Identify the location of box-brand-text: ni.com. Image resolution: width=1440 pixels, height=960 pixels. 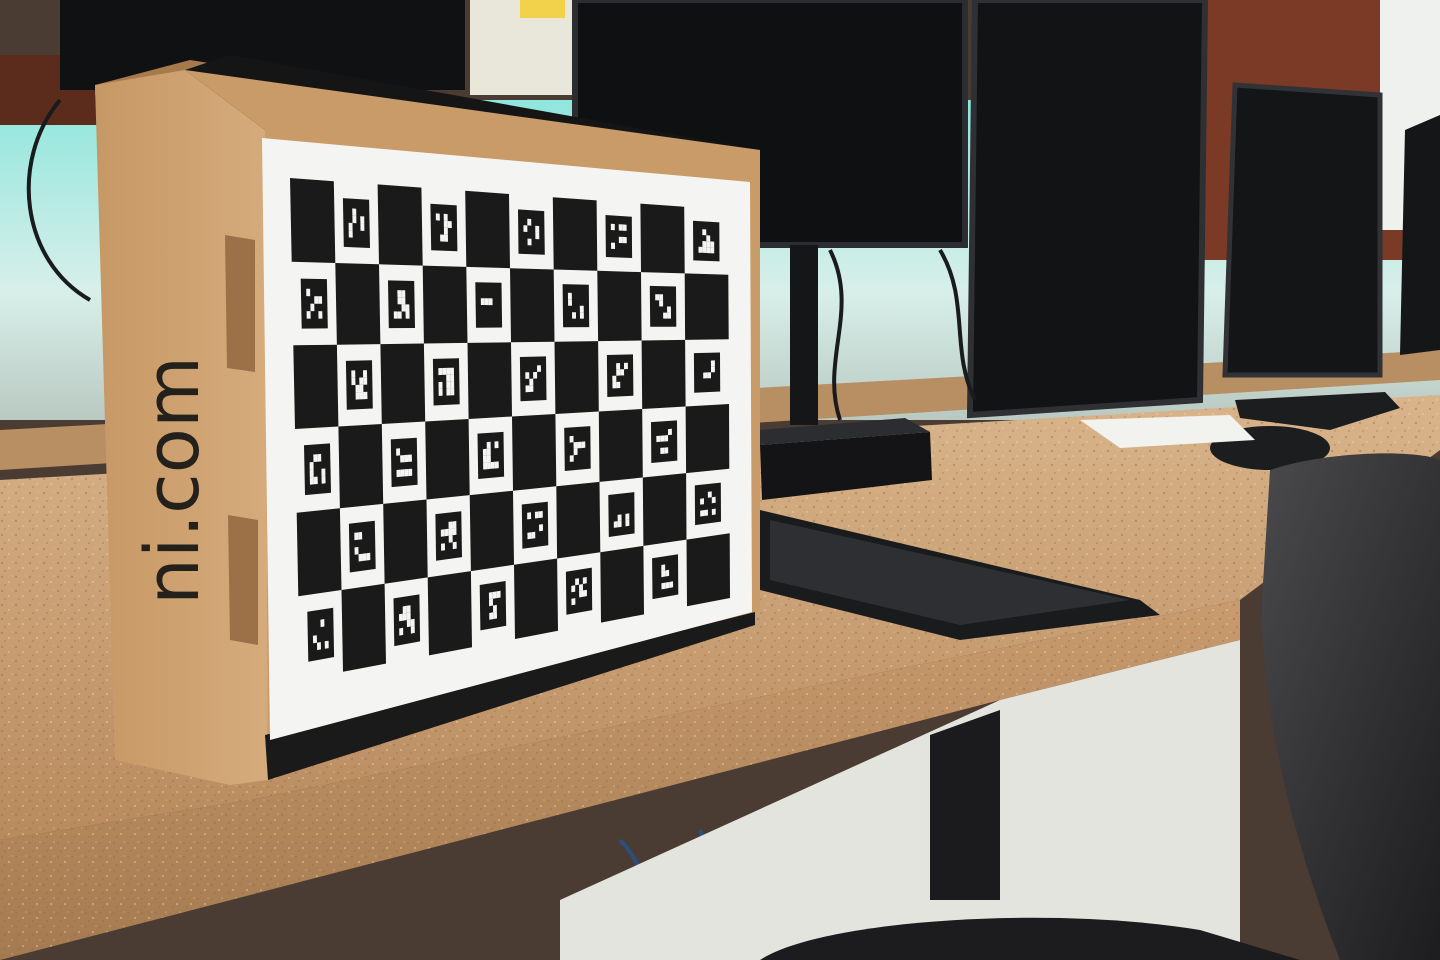
(173, 480).